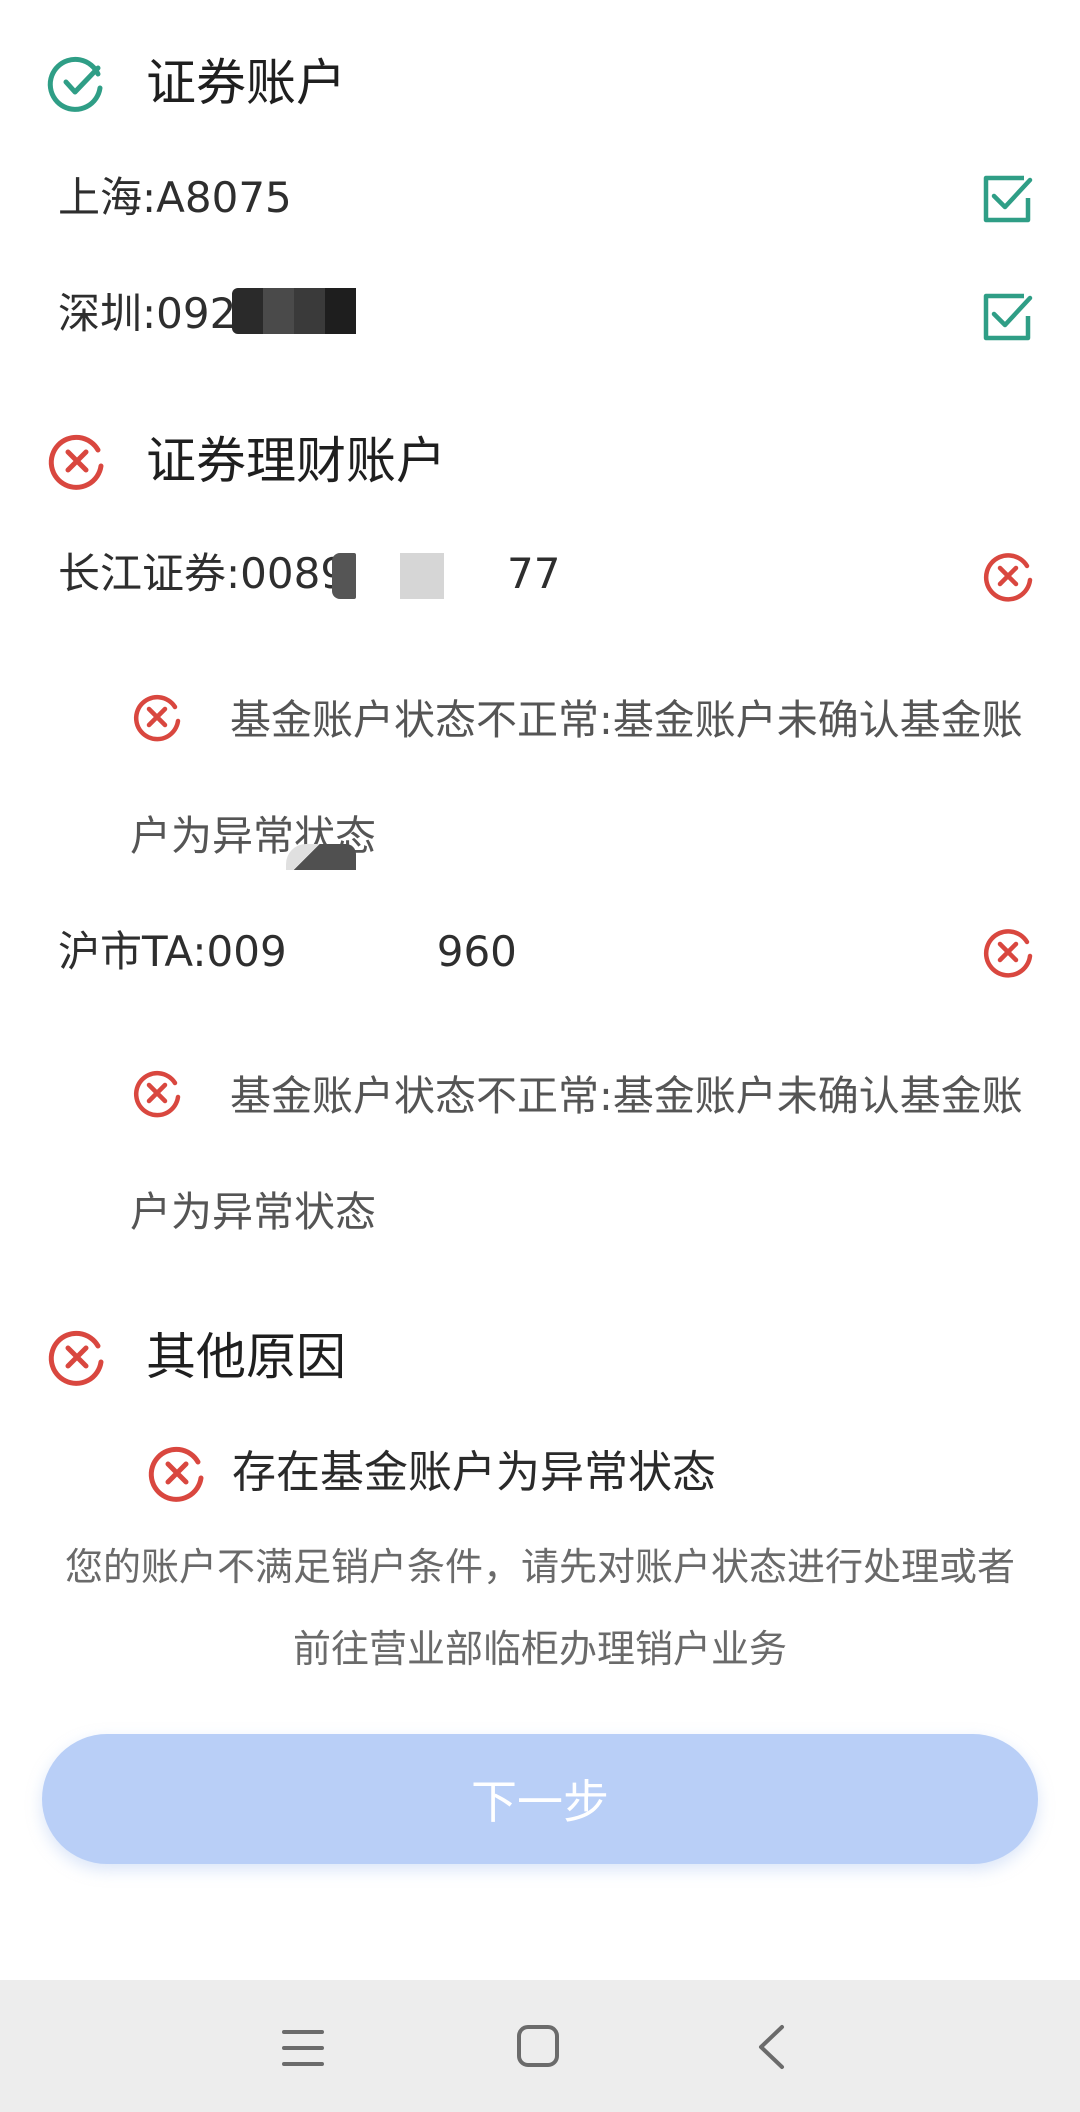  What do you see at coordinates (75, 84) in the screenshot?
I see `check-circle-icon` at bounding box center [75, 84].